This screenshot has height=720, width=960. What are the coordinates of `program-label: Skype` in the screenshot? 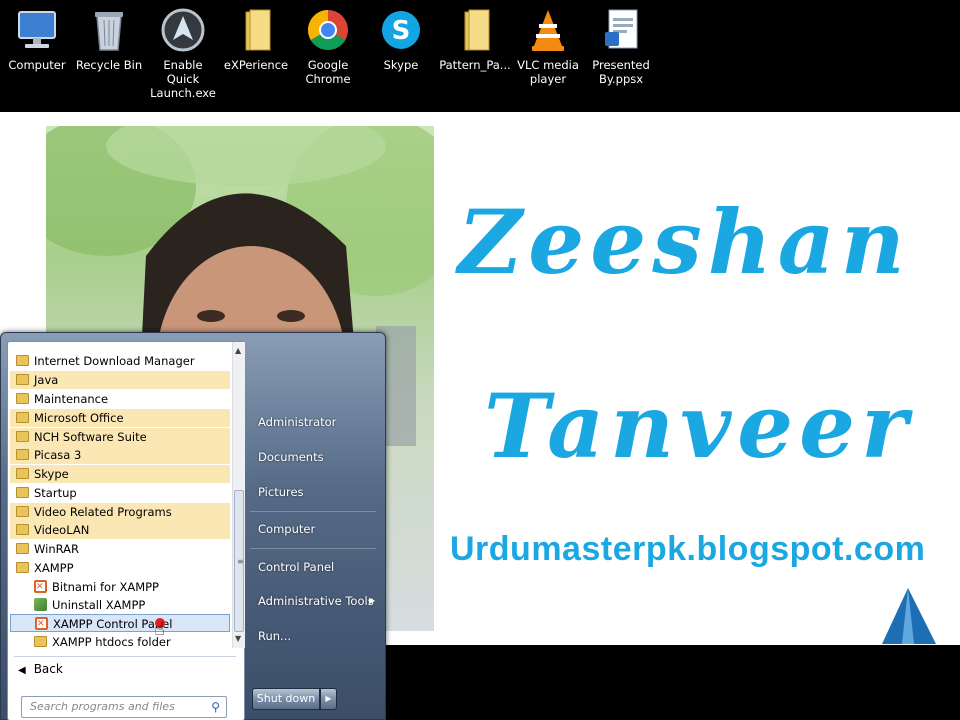 It's located at (51, 474).